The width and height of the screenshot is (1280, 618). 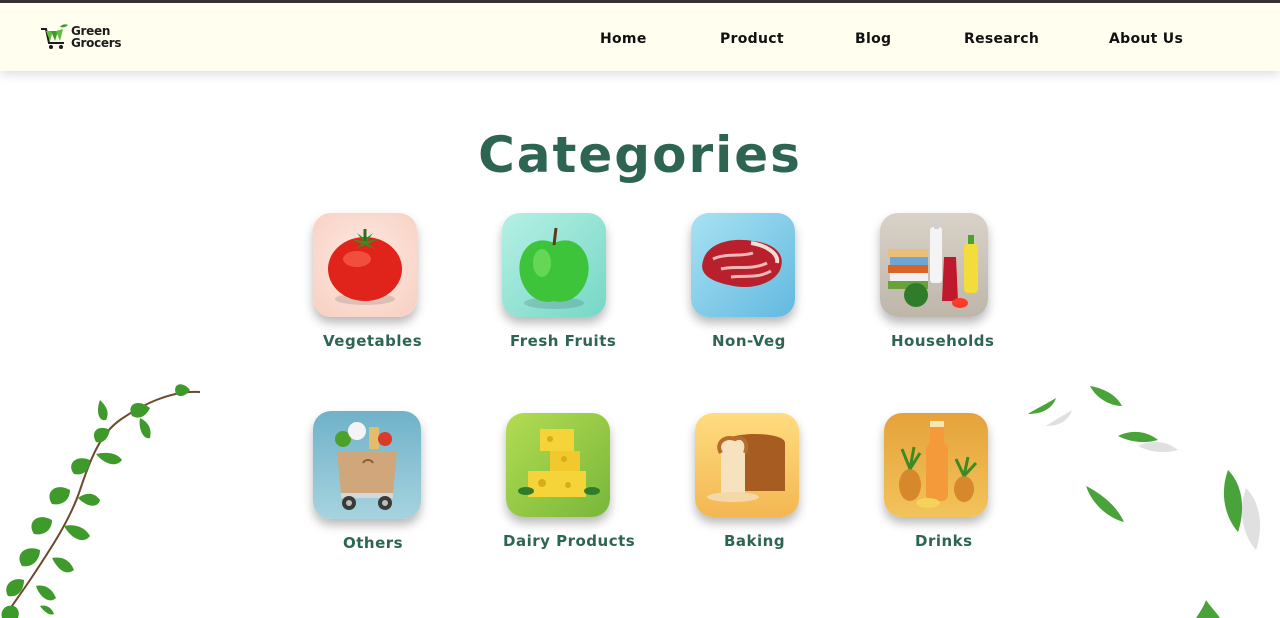 I want to click on grocery-bag-cart-icon, so click(x=367, y=465).